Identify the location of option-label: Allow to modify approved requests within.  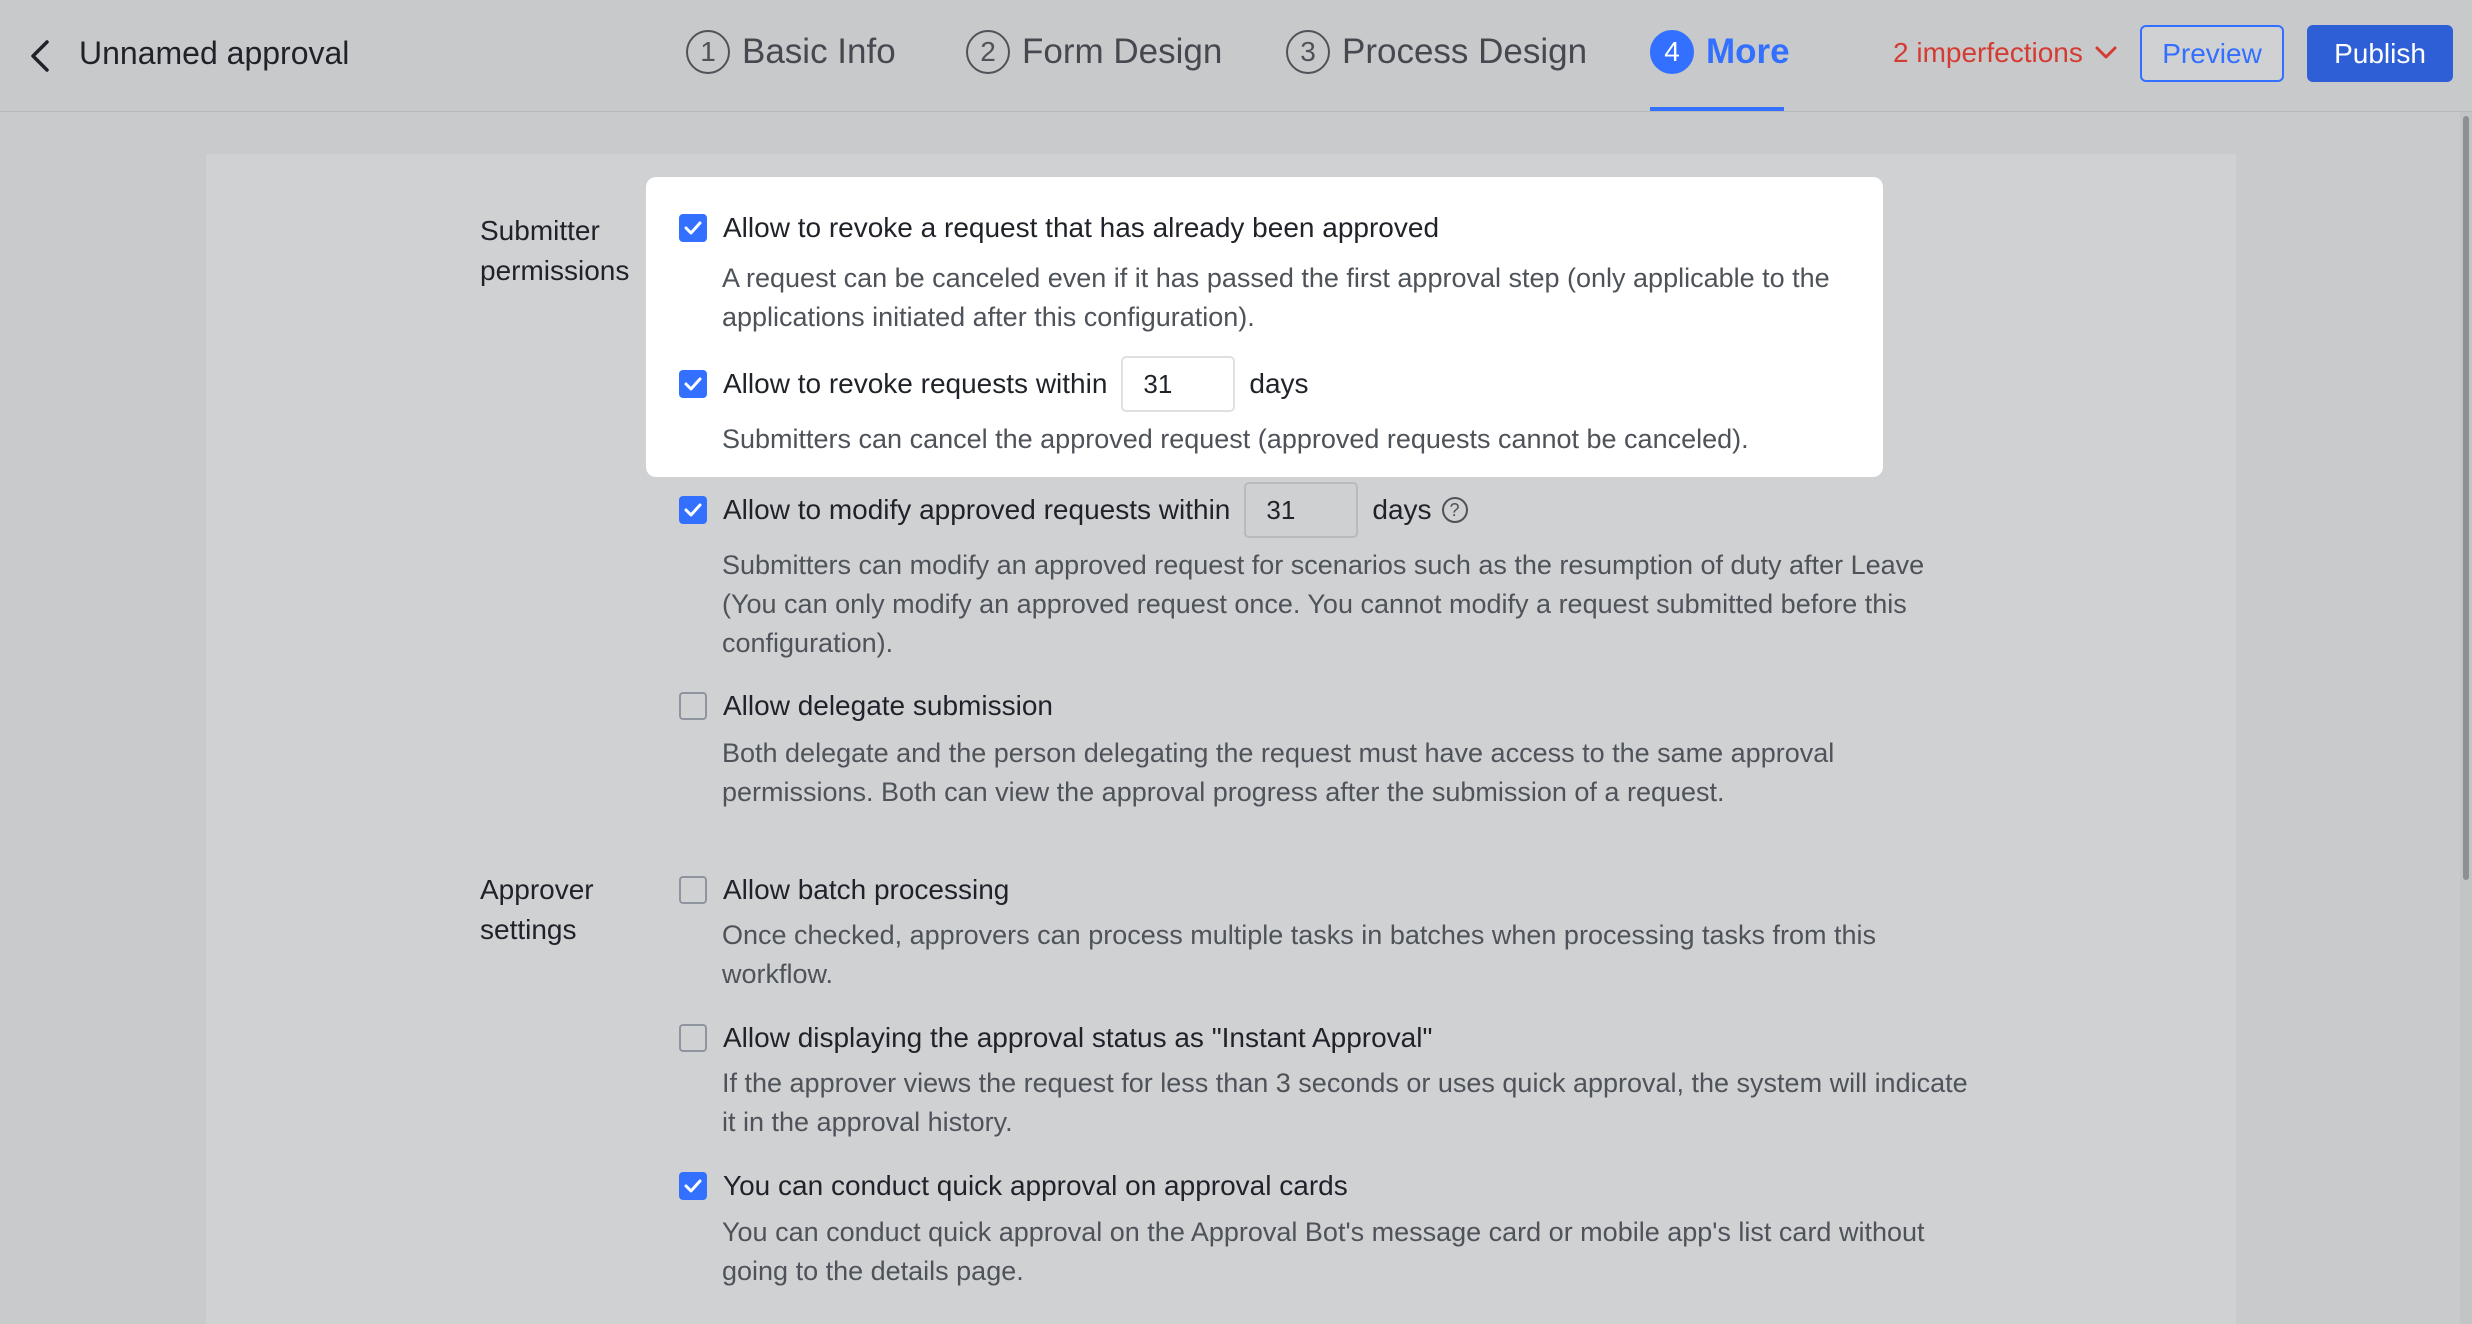
(977, 509).